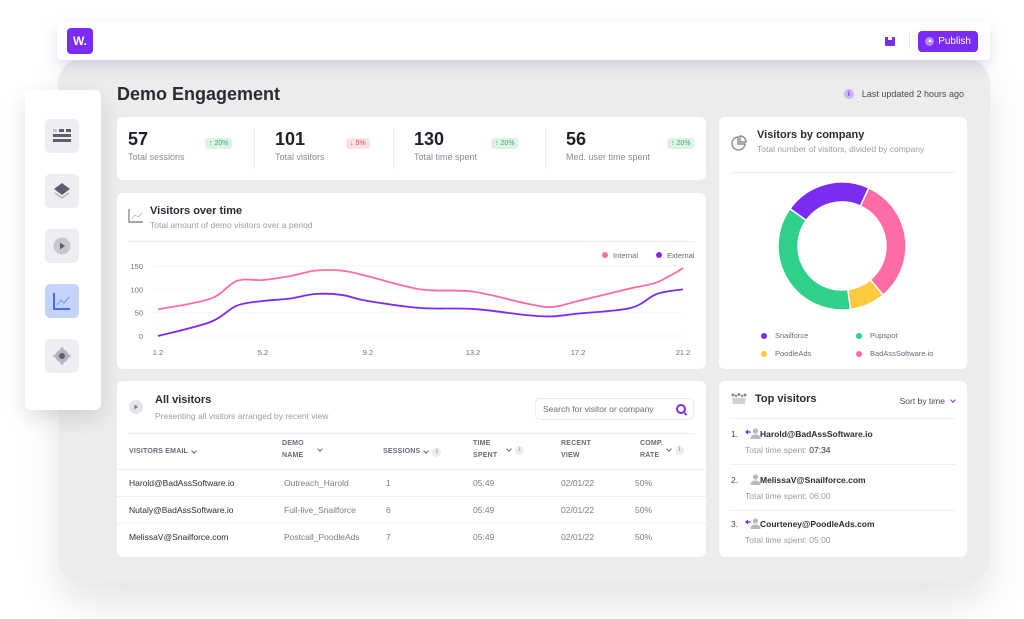  What do you see at coordinates (813, 480) in the screenshot?
I see `visitor-email: MelissaV@Snailforce.com` at bounding box center [813, 480].